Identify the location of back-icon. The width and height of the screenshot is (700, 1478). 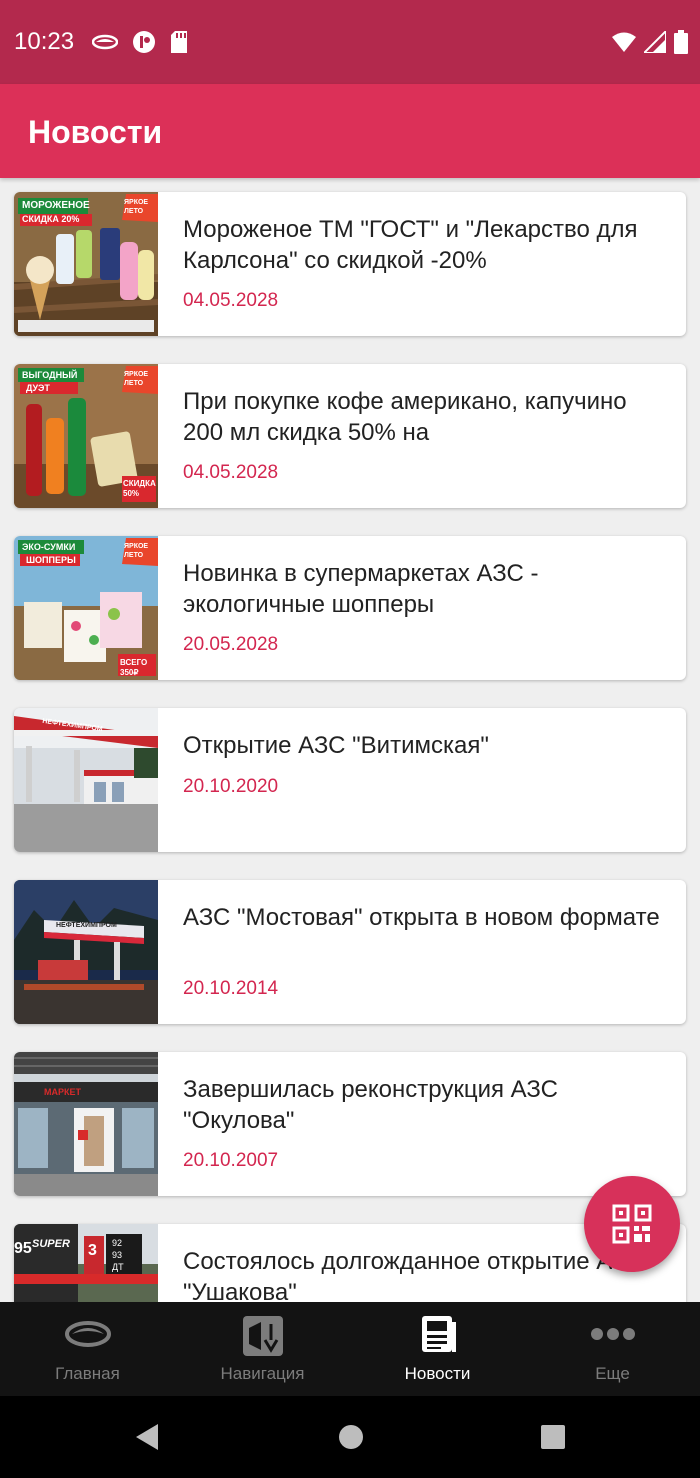
(147, 1437).